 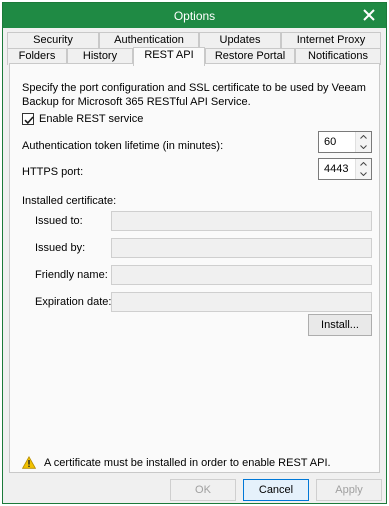 What do you see at coordinates (241, 221) in the screenshot?
I see `issued-to-field` at bounding box center [241, 221].